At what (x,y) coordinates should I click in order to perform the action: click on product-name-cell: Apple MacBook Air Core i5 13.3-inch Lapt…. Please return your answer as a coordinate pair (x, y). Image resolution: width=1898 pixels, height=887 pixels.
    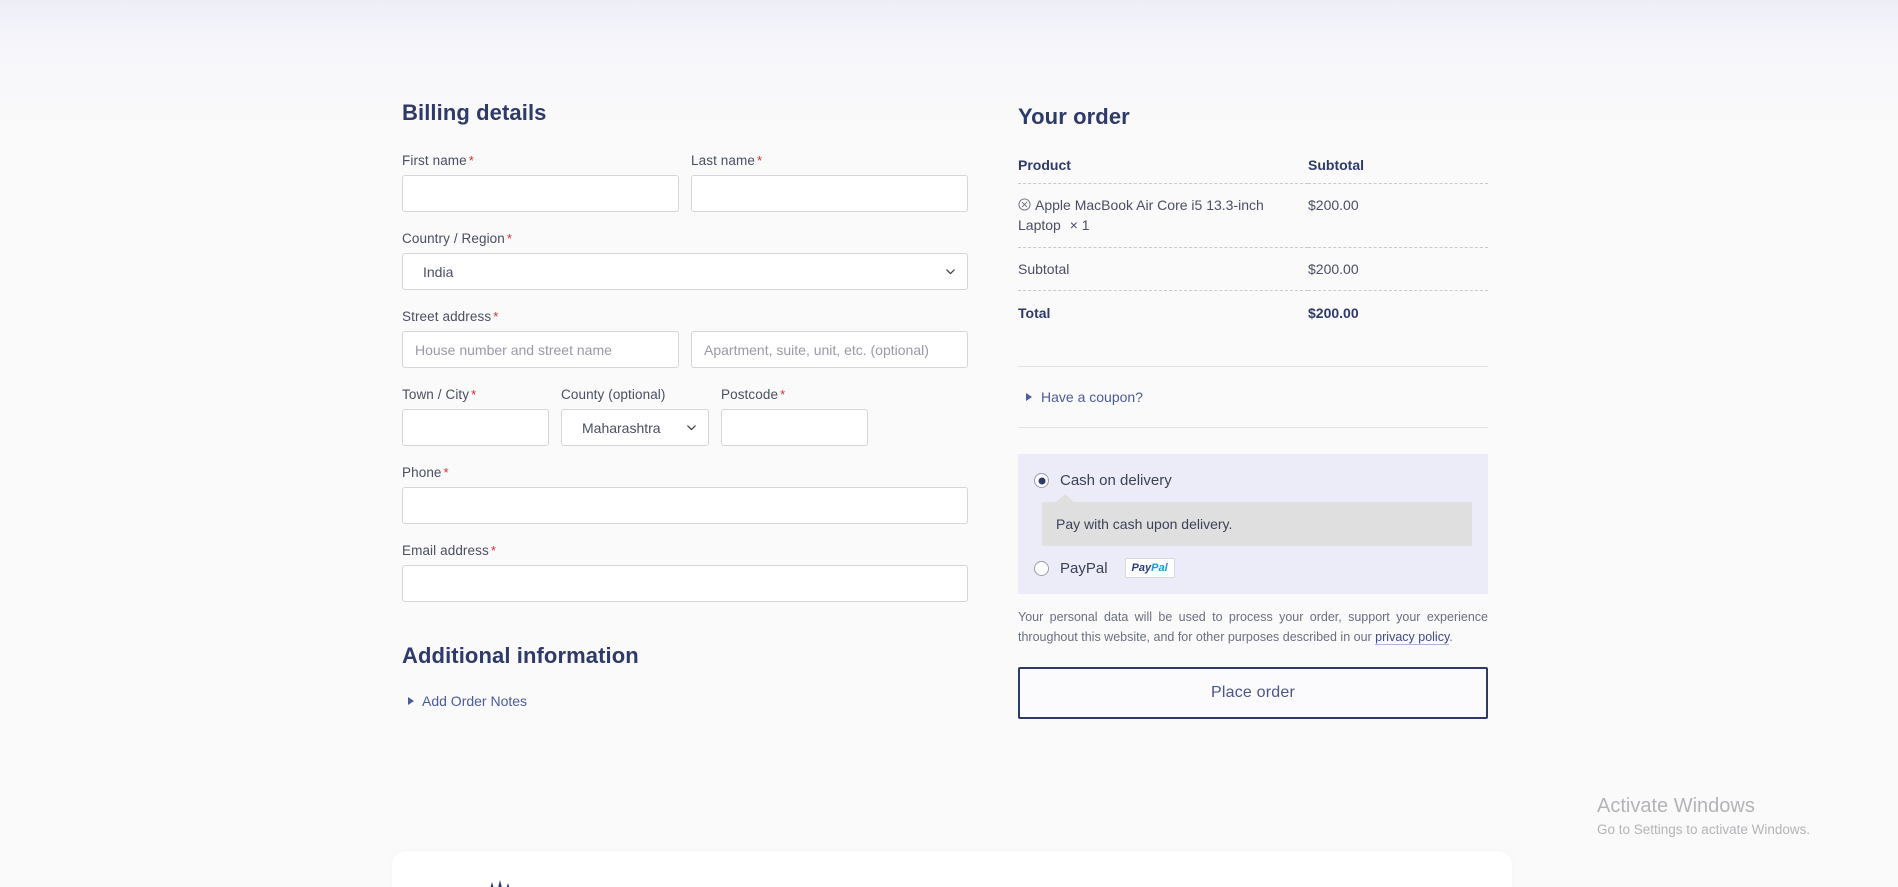
    Looking at the image, I should click on (1163, 215).